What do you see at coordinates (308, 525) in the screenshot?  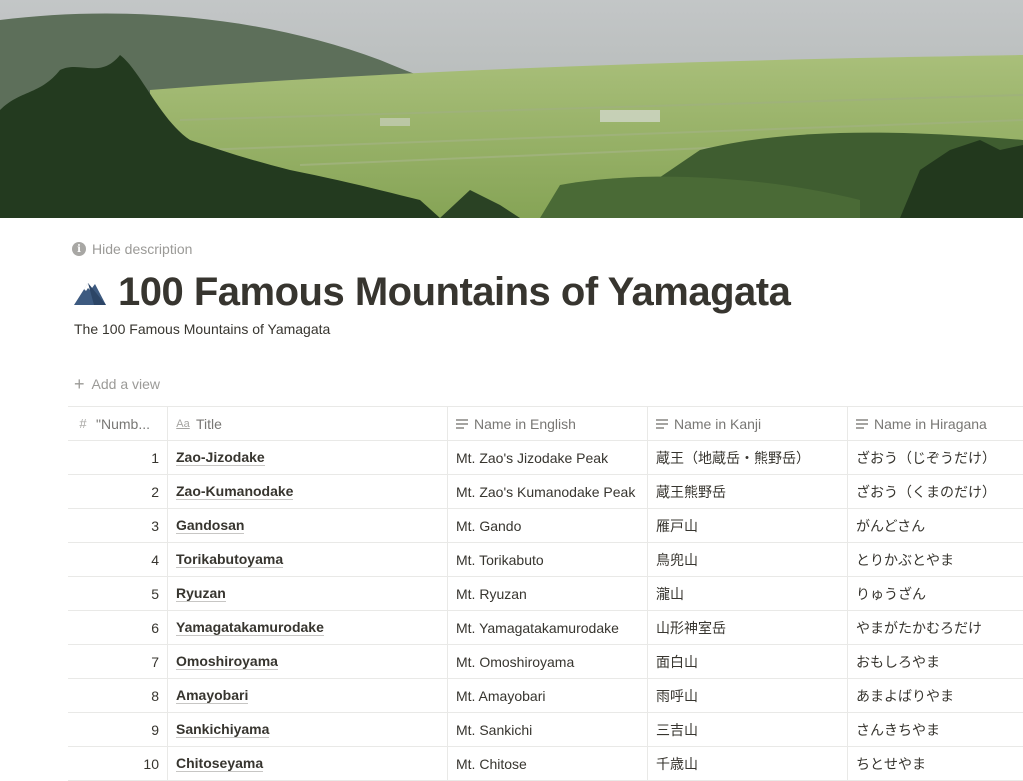 I see `title-cell: Gandosan` at bounding box center [308, 525].